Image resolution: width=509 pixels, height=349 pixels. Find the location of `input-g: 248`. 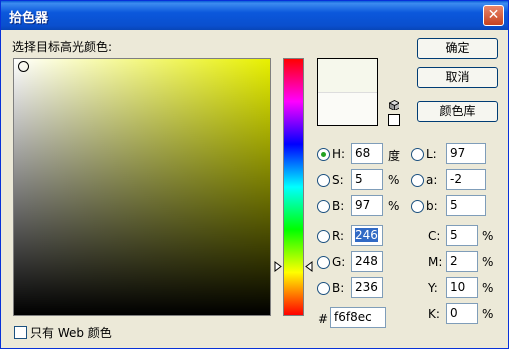

input-g: 248 is located at coordinates (367, 261).